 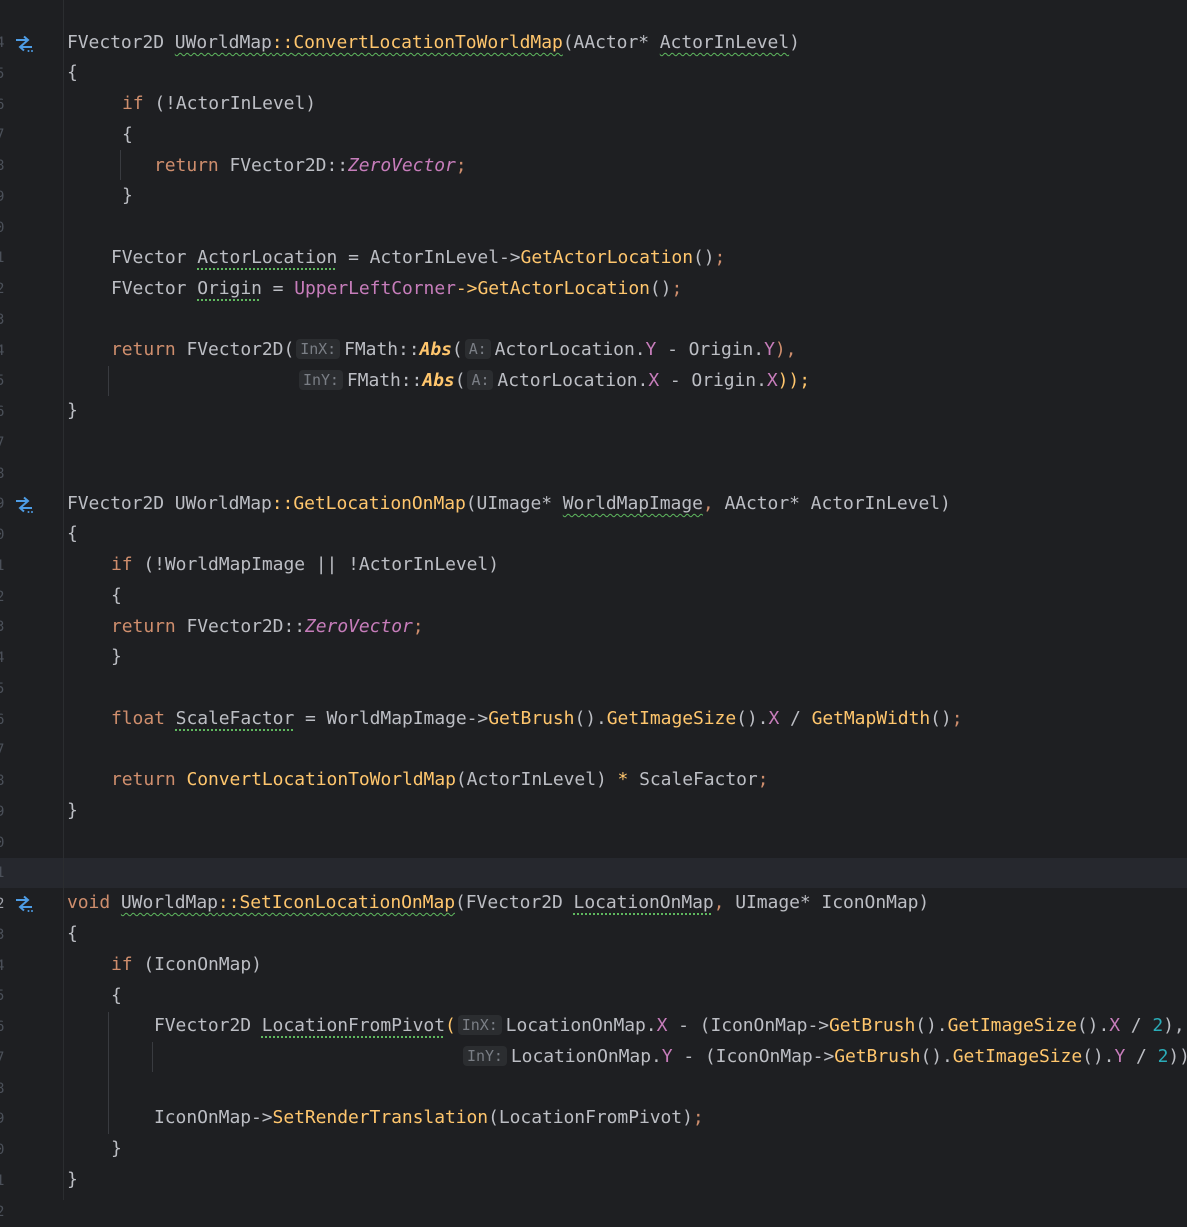 I want to click on code-line: if (!ActorInLevel), so click(x=219, y=104).